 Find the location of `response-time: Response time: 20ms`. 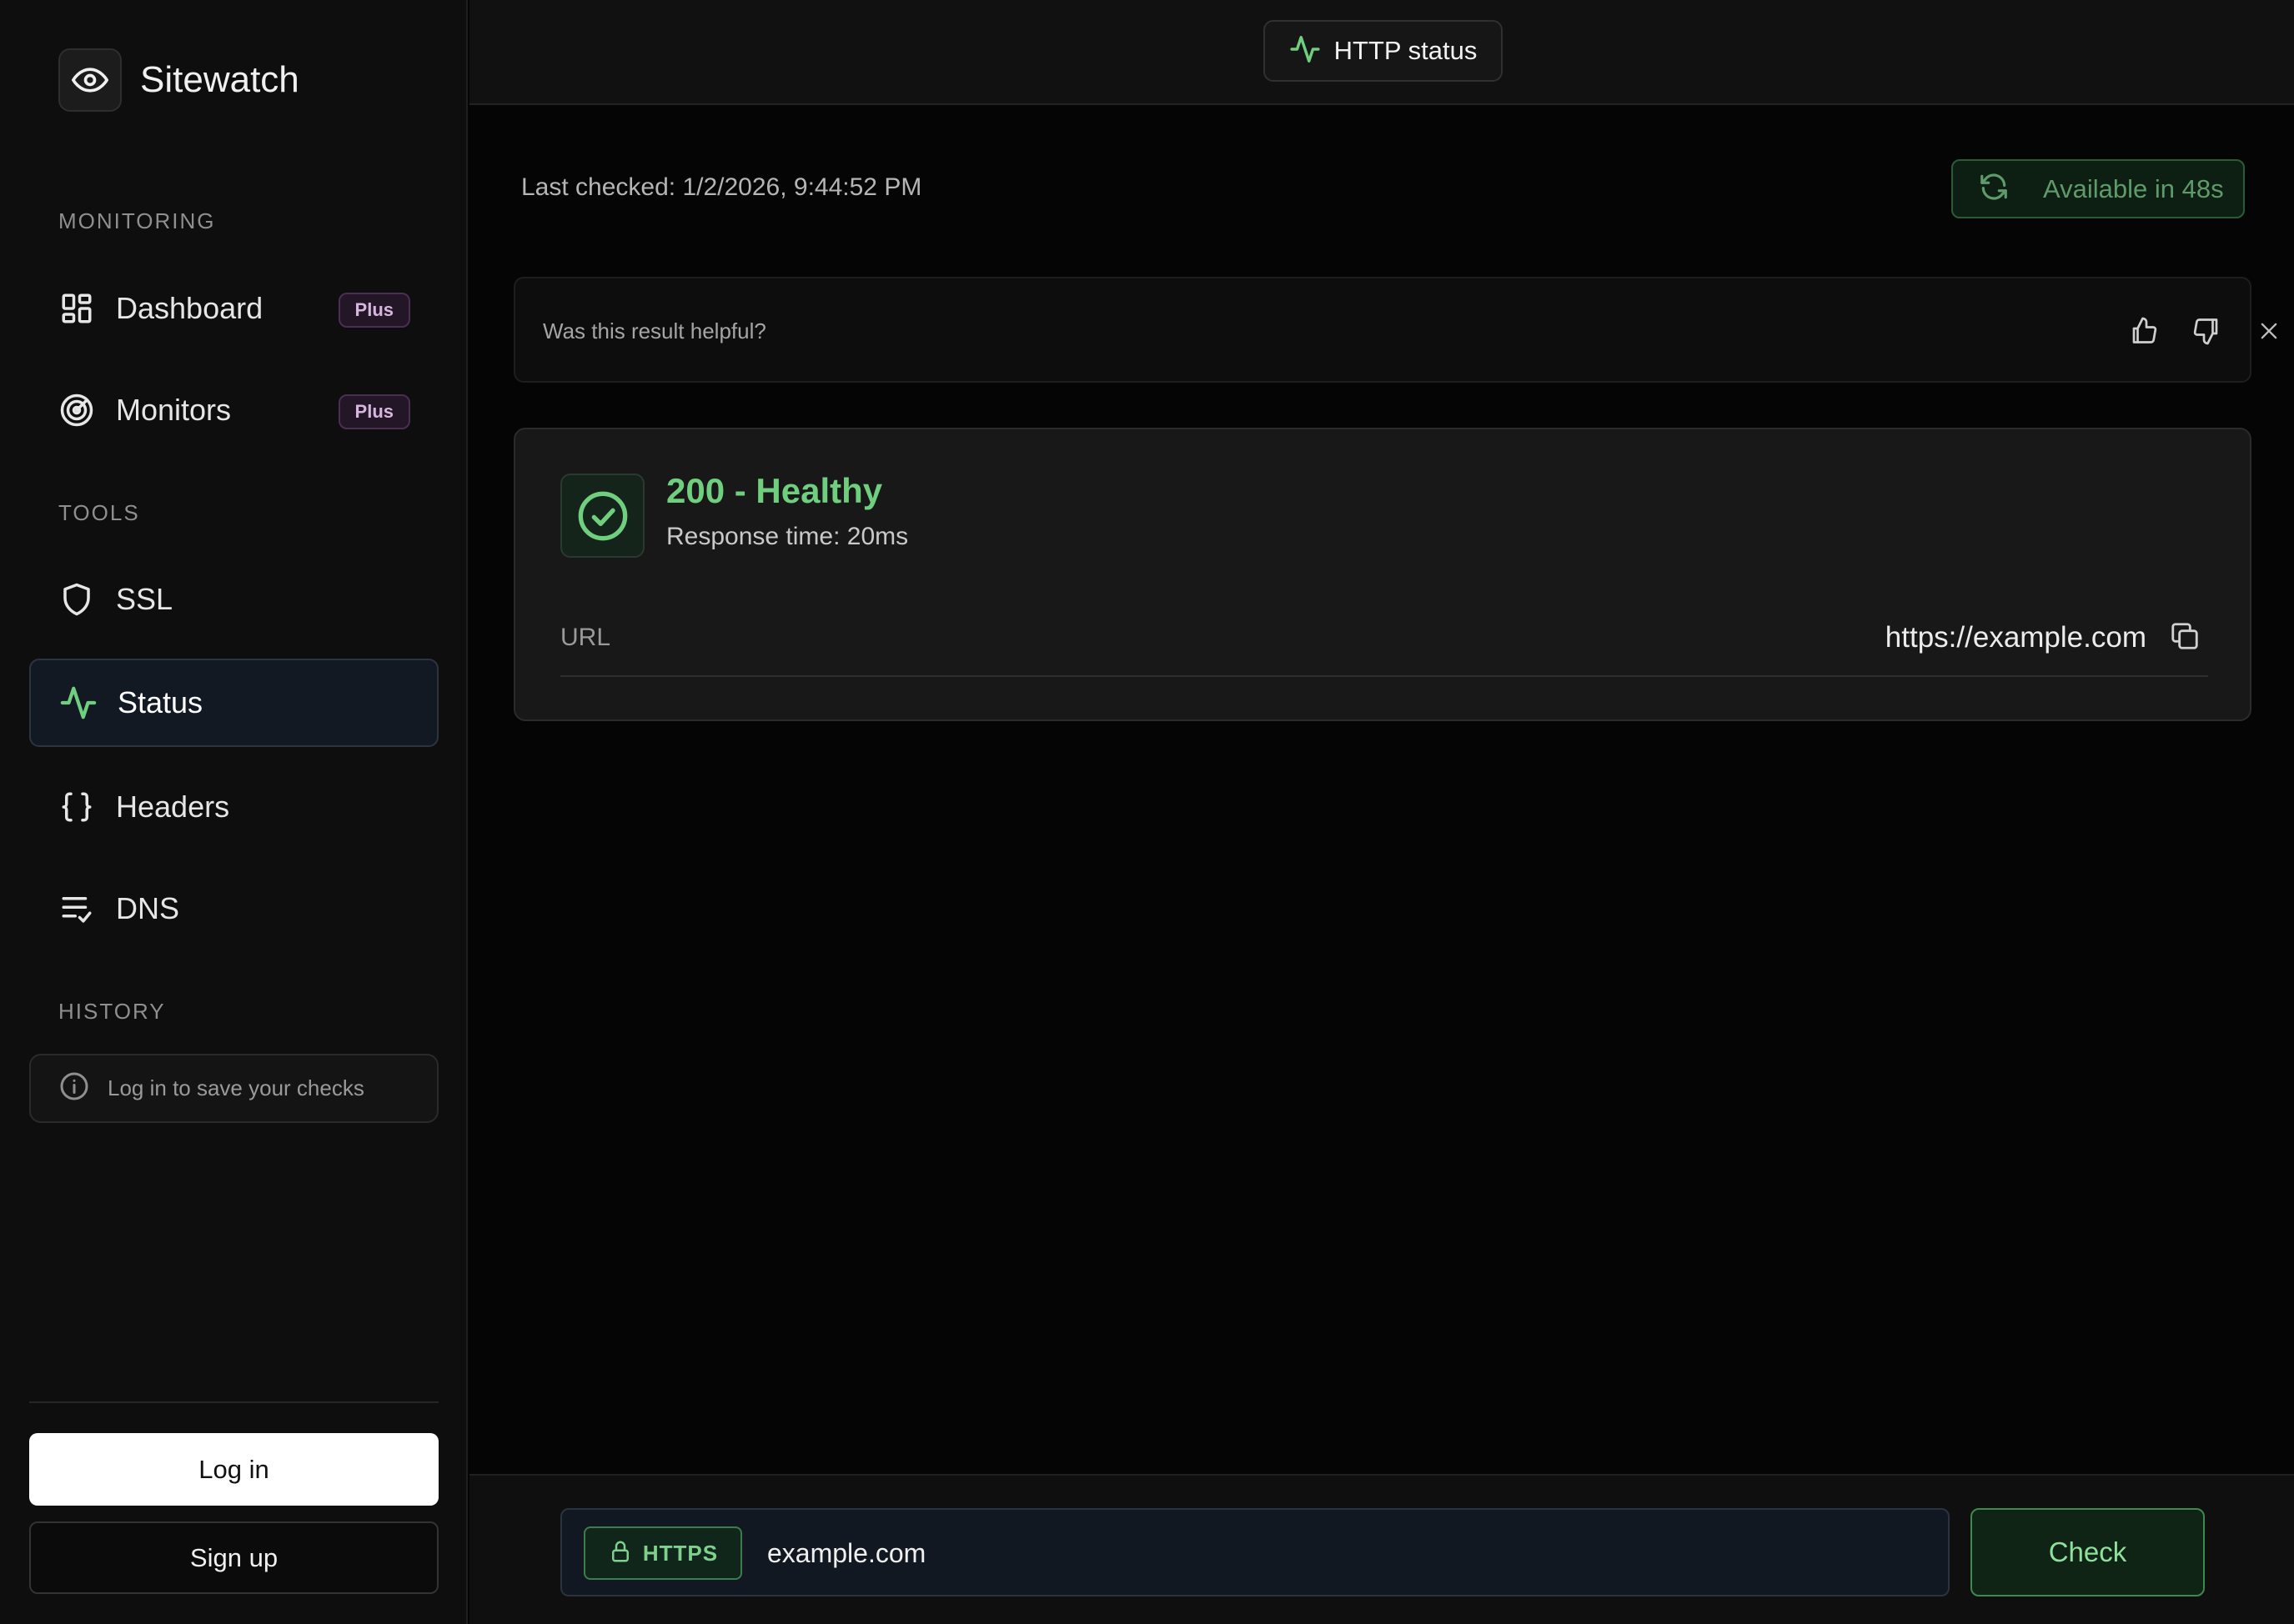

response-time: Response time: 20ms is located at coordinates (787, 537).